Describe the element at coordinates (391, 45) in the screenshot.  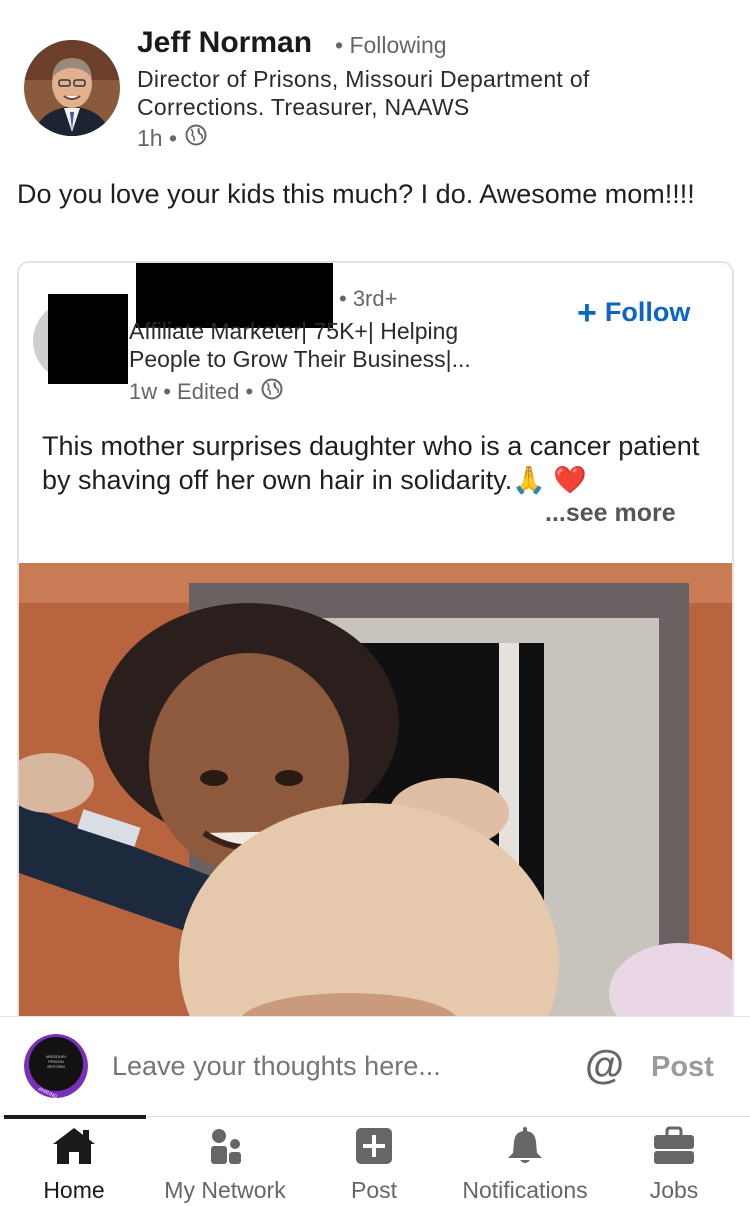
I see `following-status: • Following` at that location.